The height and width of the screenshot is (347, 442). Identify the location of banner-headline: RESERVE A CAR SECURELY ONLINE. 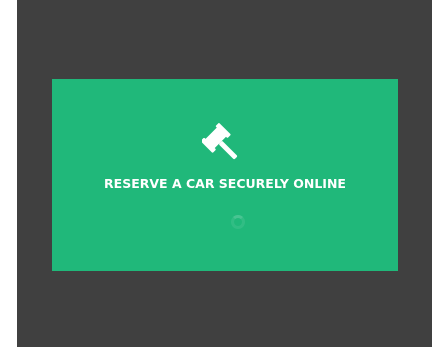
(225, 183).